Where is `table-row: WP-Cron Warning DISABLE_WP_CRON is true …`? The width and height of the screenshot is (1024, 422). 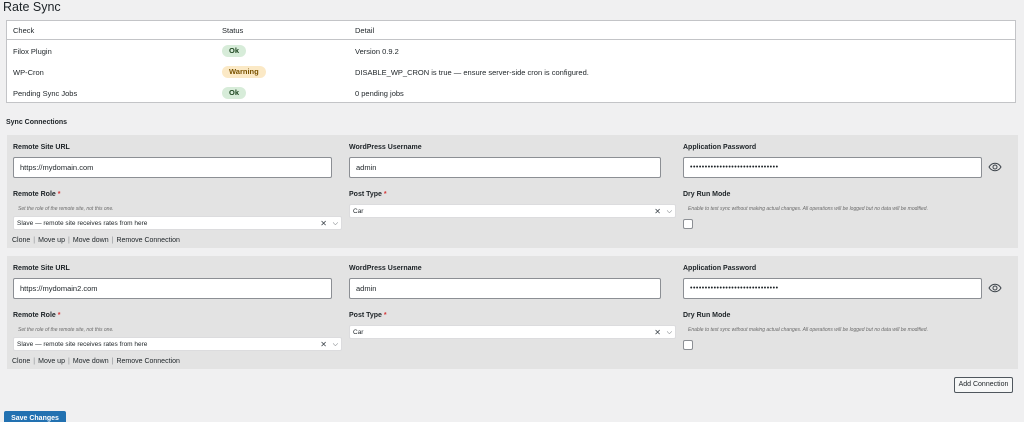 table-row: WP-Cron Warning DISABLE_WP_CRON is true … is located at coordinates (511, 72).